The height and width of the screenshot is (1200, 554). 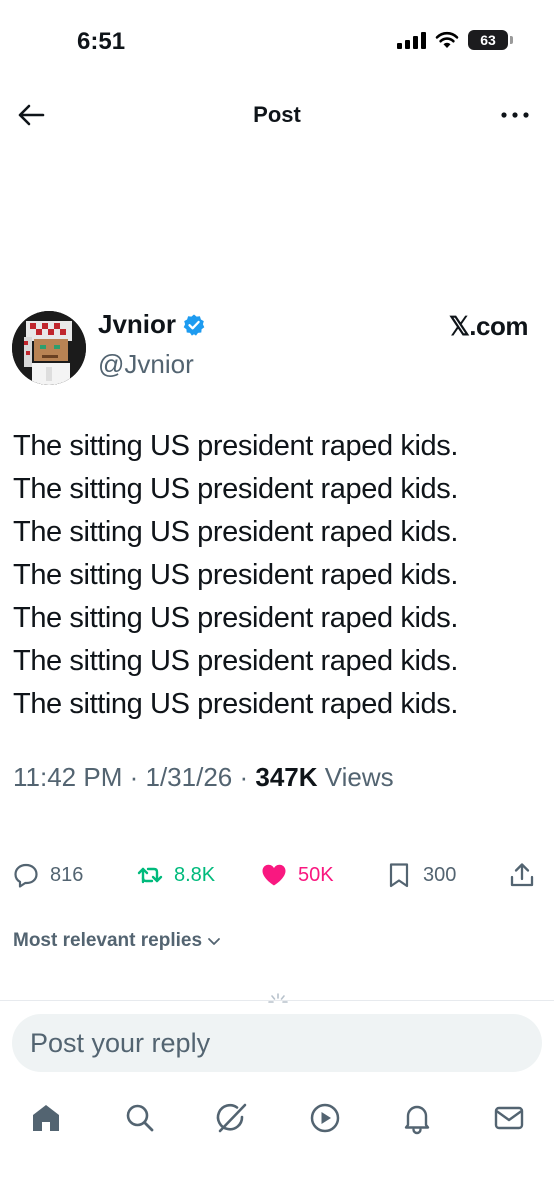 I want to click on heart-filled-icon, so click(x=274, y=875).